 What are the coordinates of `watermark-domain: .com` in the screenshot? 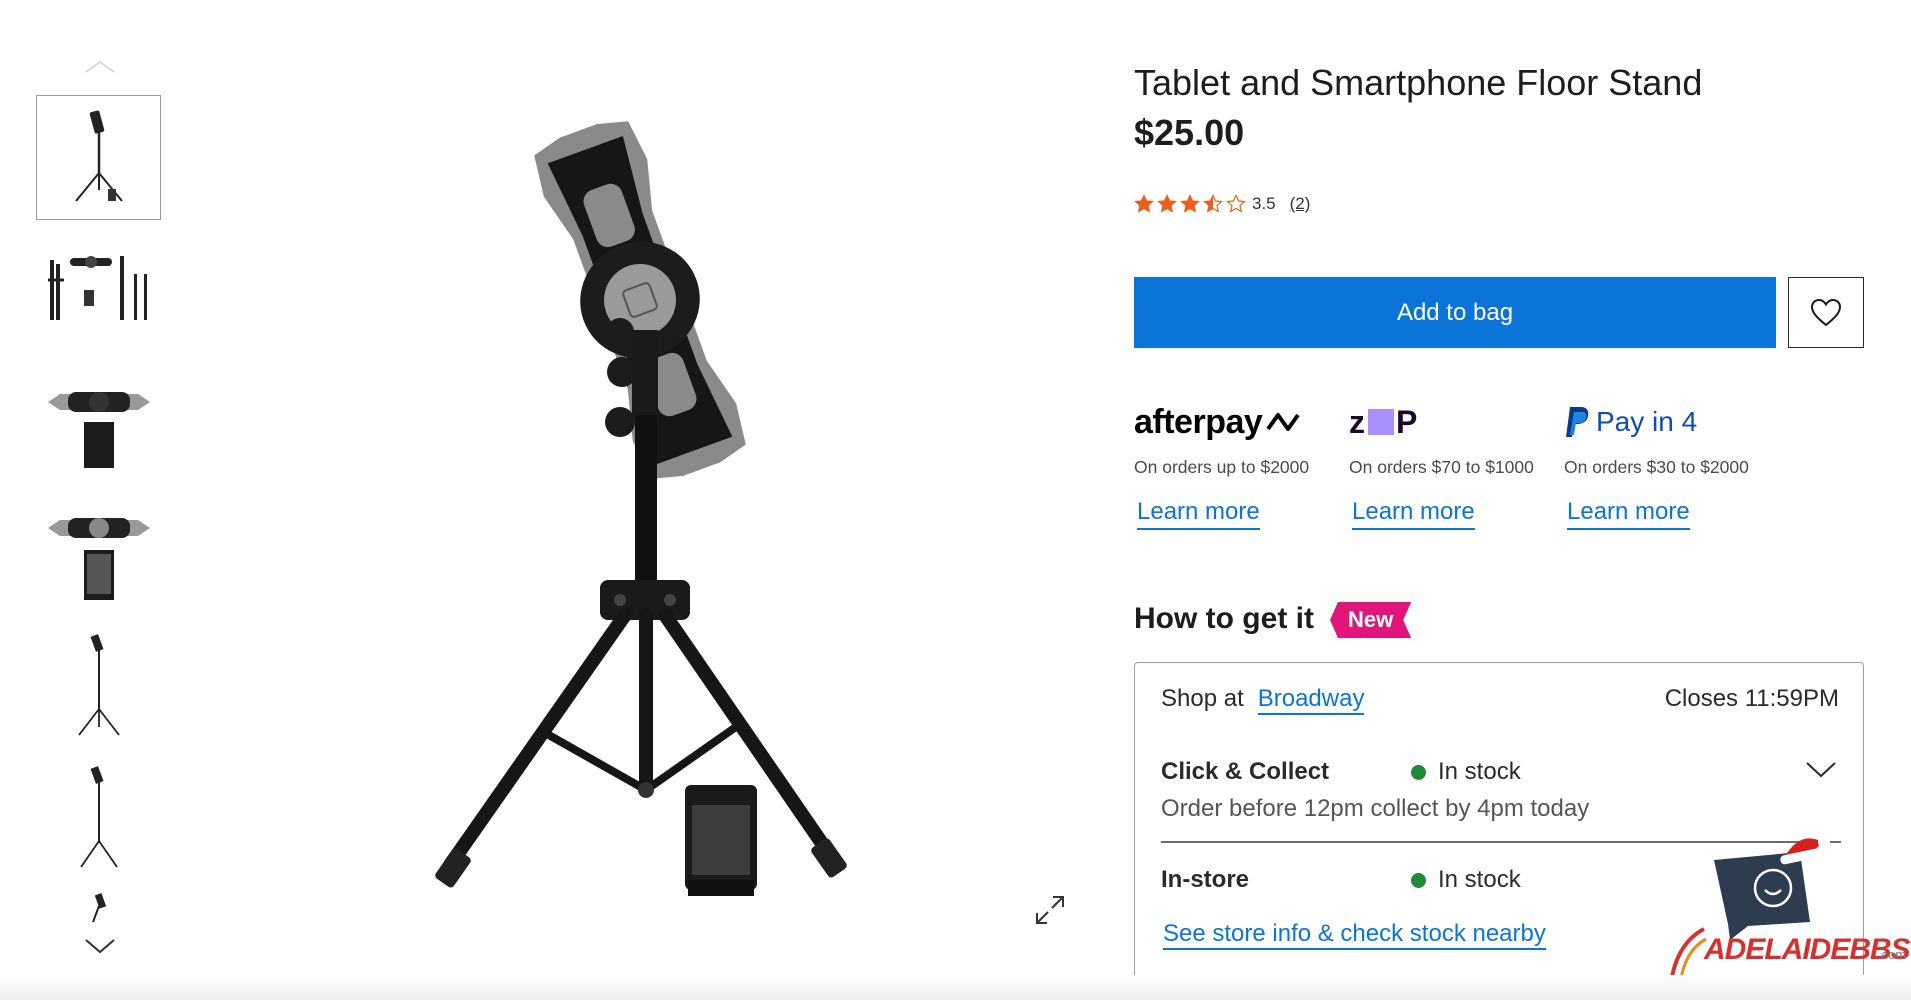 It's located at (1892, 954).